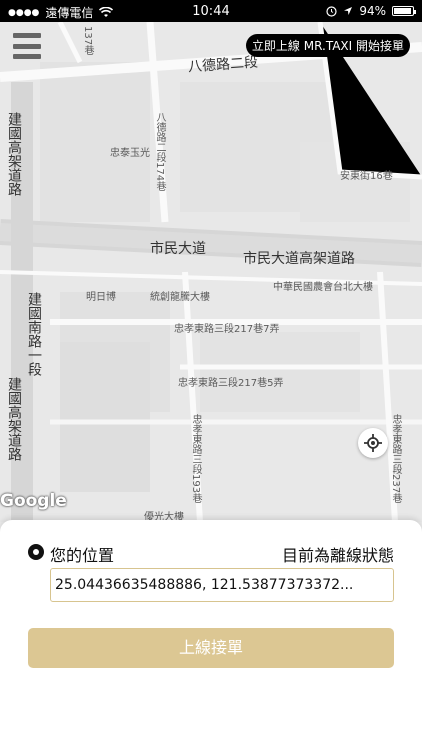 This screenshot has height=750, width=422. Describe the element at coordinates (195, 459) in the screenshot. I see `map-label-zhongxiao-193: 忠孝東路三段193巷` at that location.